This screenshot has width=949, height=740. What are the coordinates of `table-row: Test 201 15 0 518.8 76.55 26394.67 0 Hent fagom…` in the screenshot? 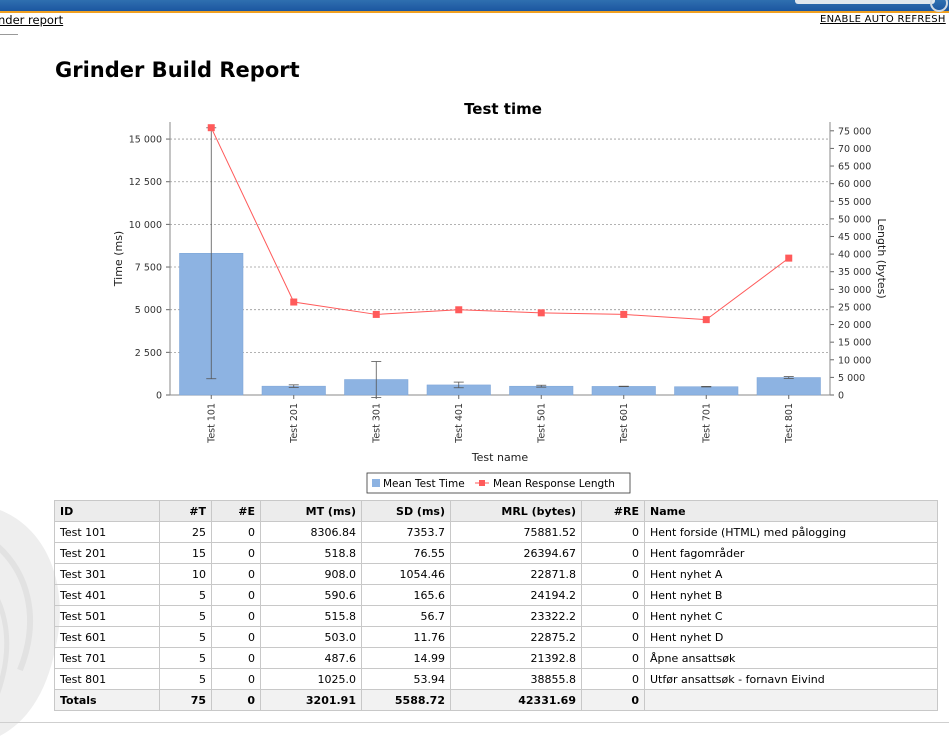 It's located at (496, 553).